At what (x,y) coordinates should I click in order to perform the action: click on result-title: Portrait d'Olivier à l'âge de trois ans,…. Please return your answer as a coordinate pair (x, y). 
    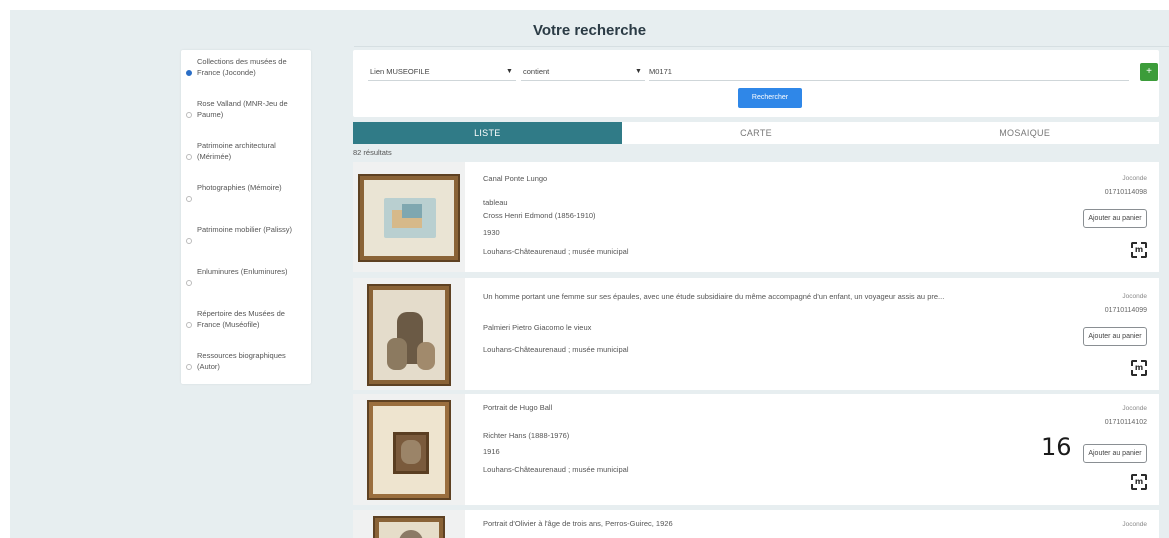
    Looking at the image, I should click on (578, 523).